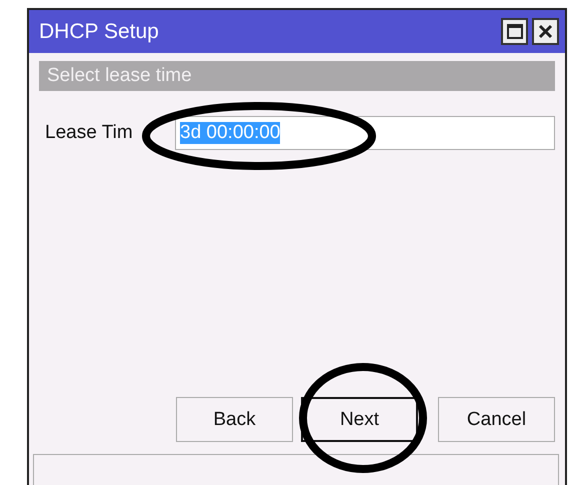  What do you see at coordinates (496, 419) in the screenshot?
I see `dialog-button: Cancel` at bounding box center [496, 419].